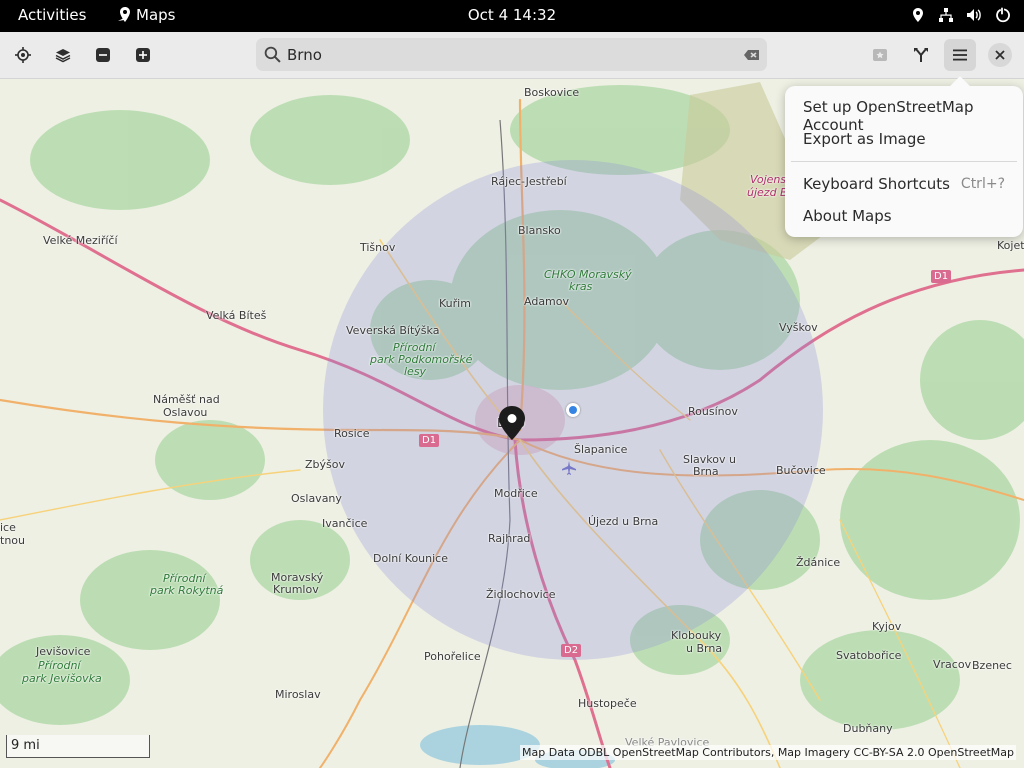 Image resolution: width=1024 pixels, height=768 pixels. What do you see at coordinates (952, 664) in the screenshot?
I see `place-label: Vracov` at bounding box center [952, 664].